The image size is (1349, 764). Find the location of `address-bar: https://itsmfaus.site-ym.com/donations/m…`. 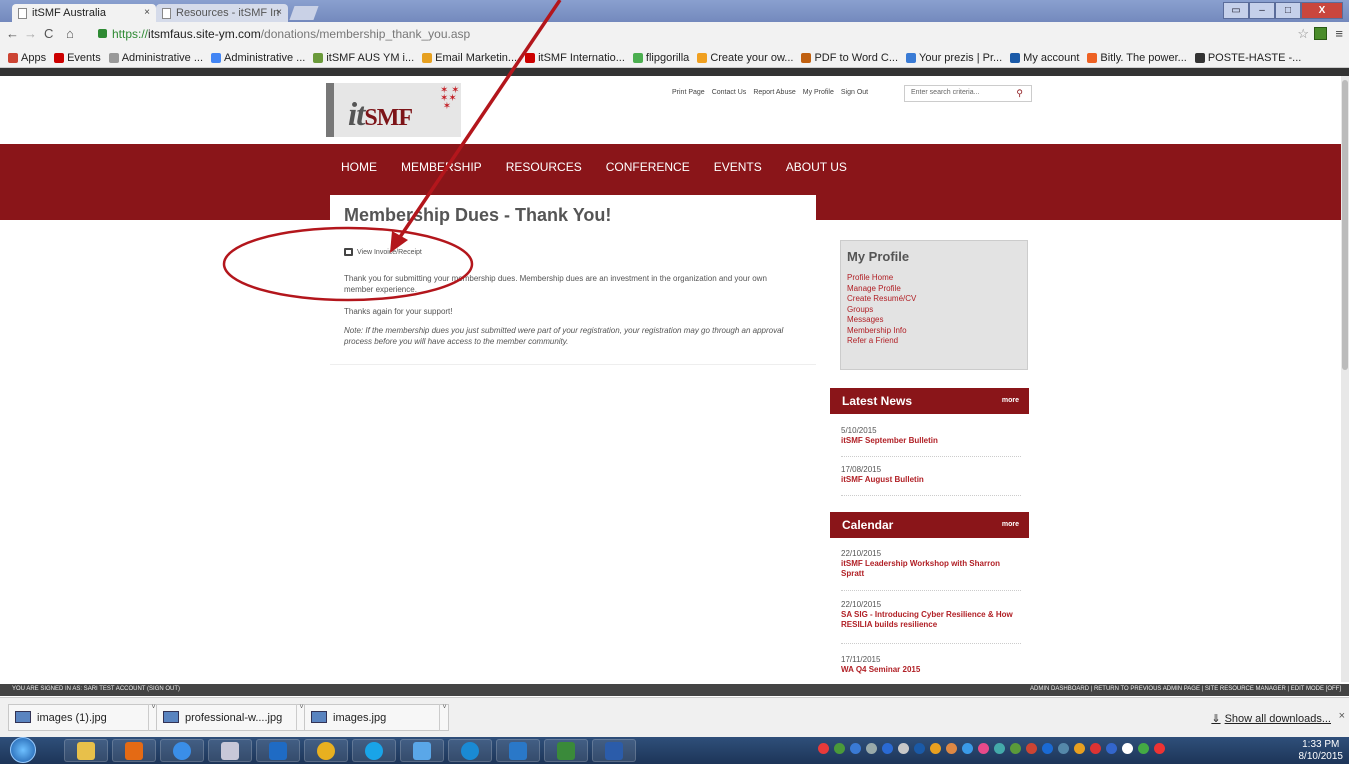

address-bar: https://itsmfaus.site-ym.com/donations/m… is located at coordinates (696, 34).